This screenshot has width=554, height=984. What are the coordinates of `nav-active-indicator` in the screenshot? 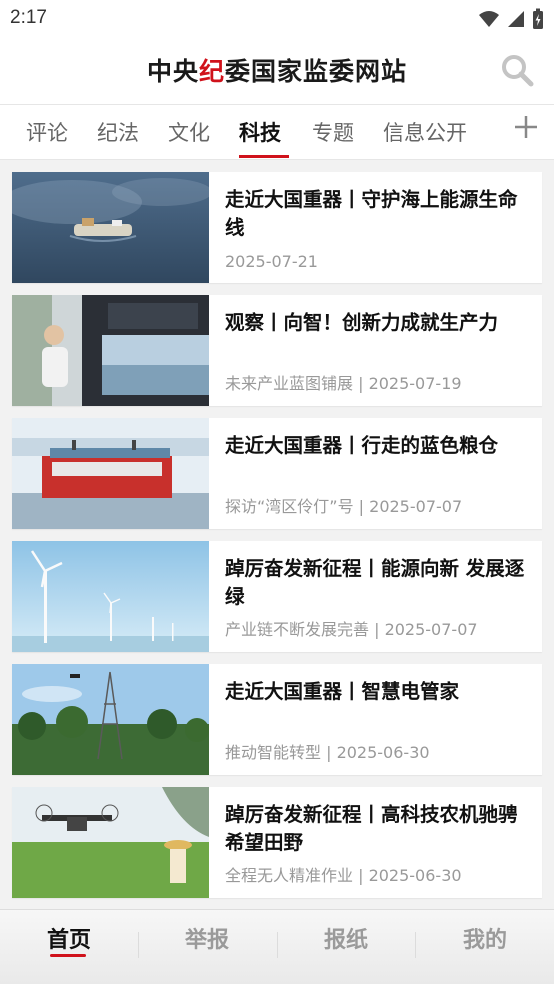 It's located at (68, 955).